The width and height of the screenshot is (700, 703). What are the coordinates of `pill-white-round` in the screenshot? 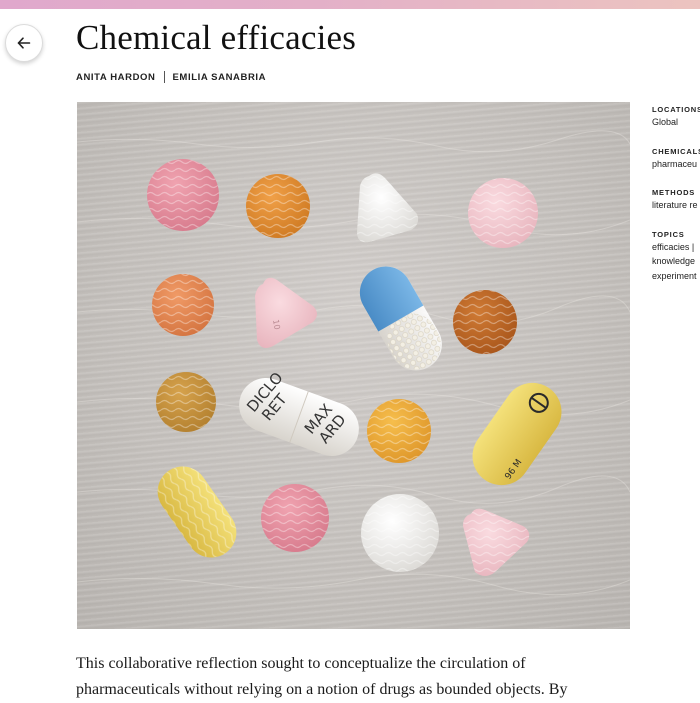 It's located at (400, 533).